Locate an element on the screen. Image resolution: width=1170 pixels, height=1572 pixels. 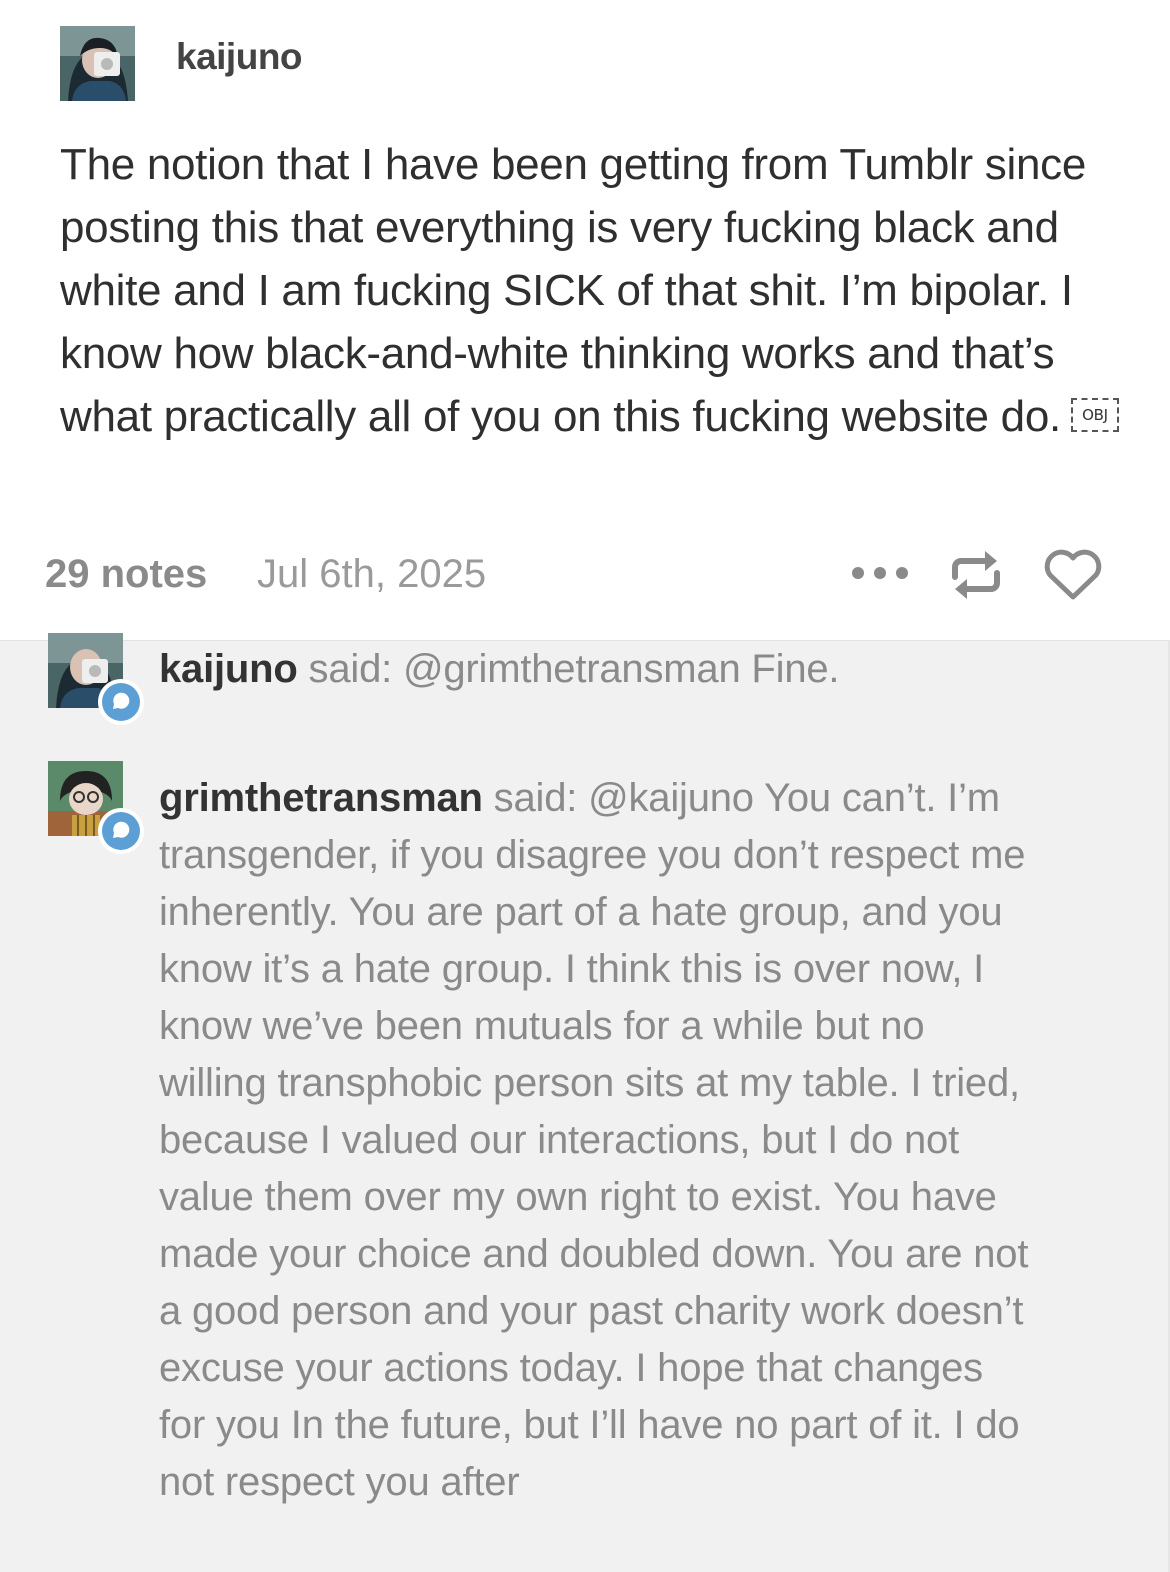
more-dots-icon is located at coordinates (880, 573).